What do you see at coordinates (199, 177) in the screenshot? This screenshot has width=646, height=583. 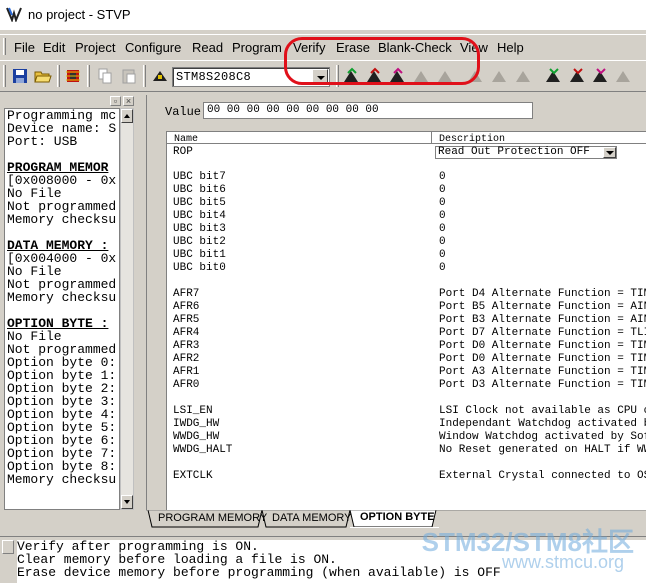 I see `row-name: UBC bit7` at bounding box center [199, 177].